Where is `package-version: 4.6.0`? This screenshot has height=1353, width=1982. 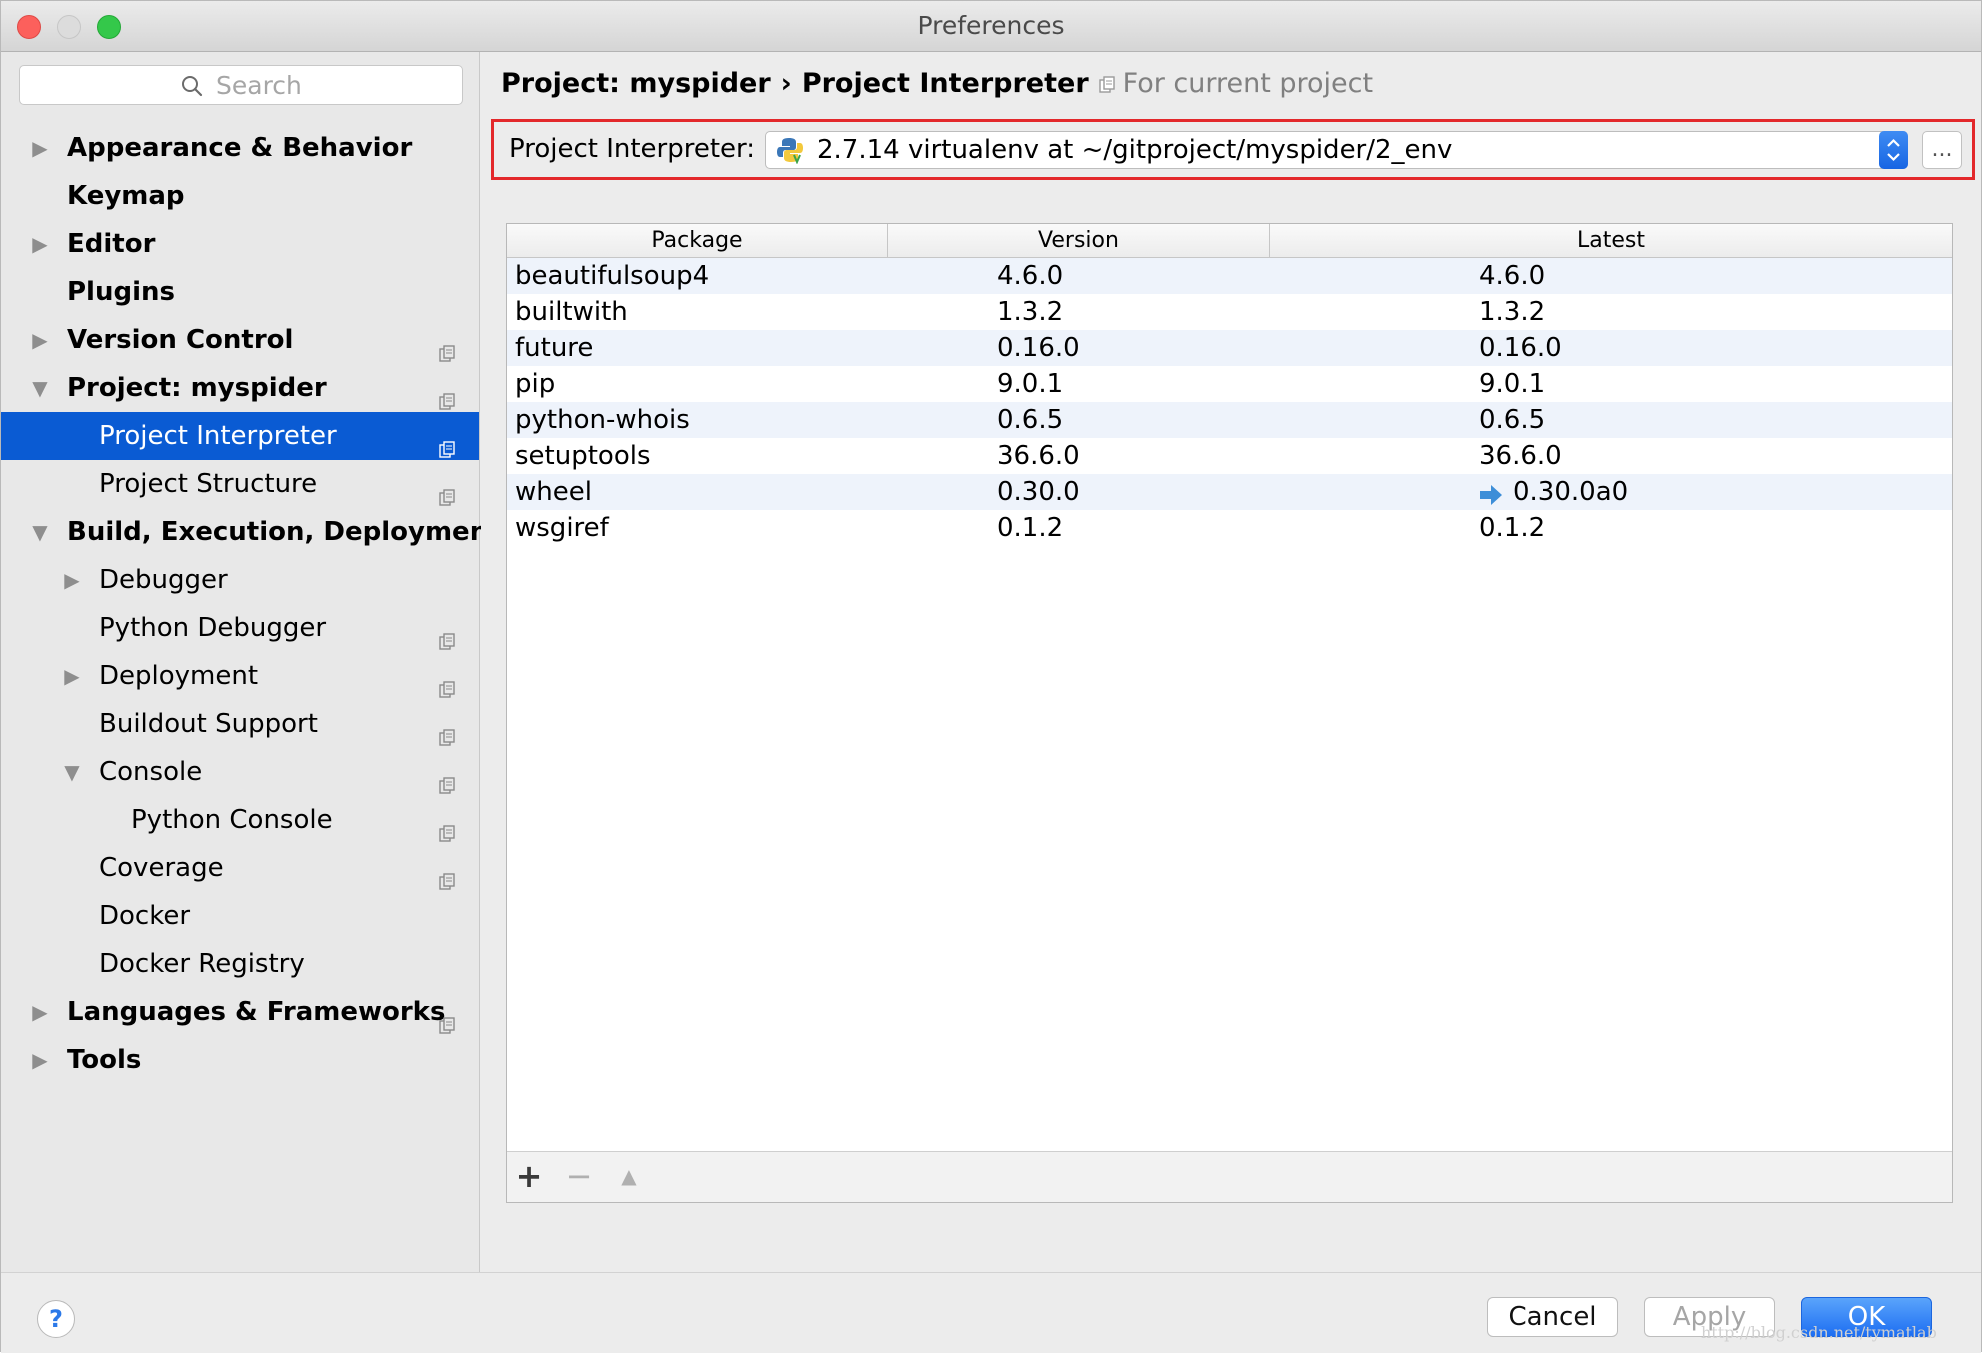 package-version: 4.6.0 is located at coordinates (1030, 276).